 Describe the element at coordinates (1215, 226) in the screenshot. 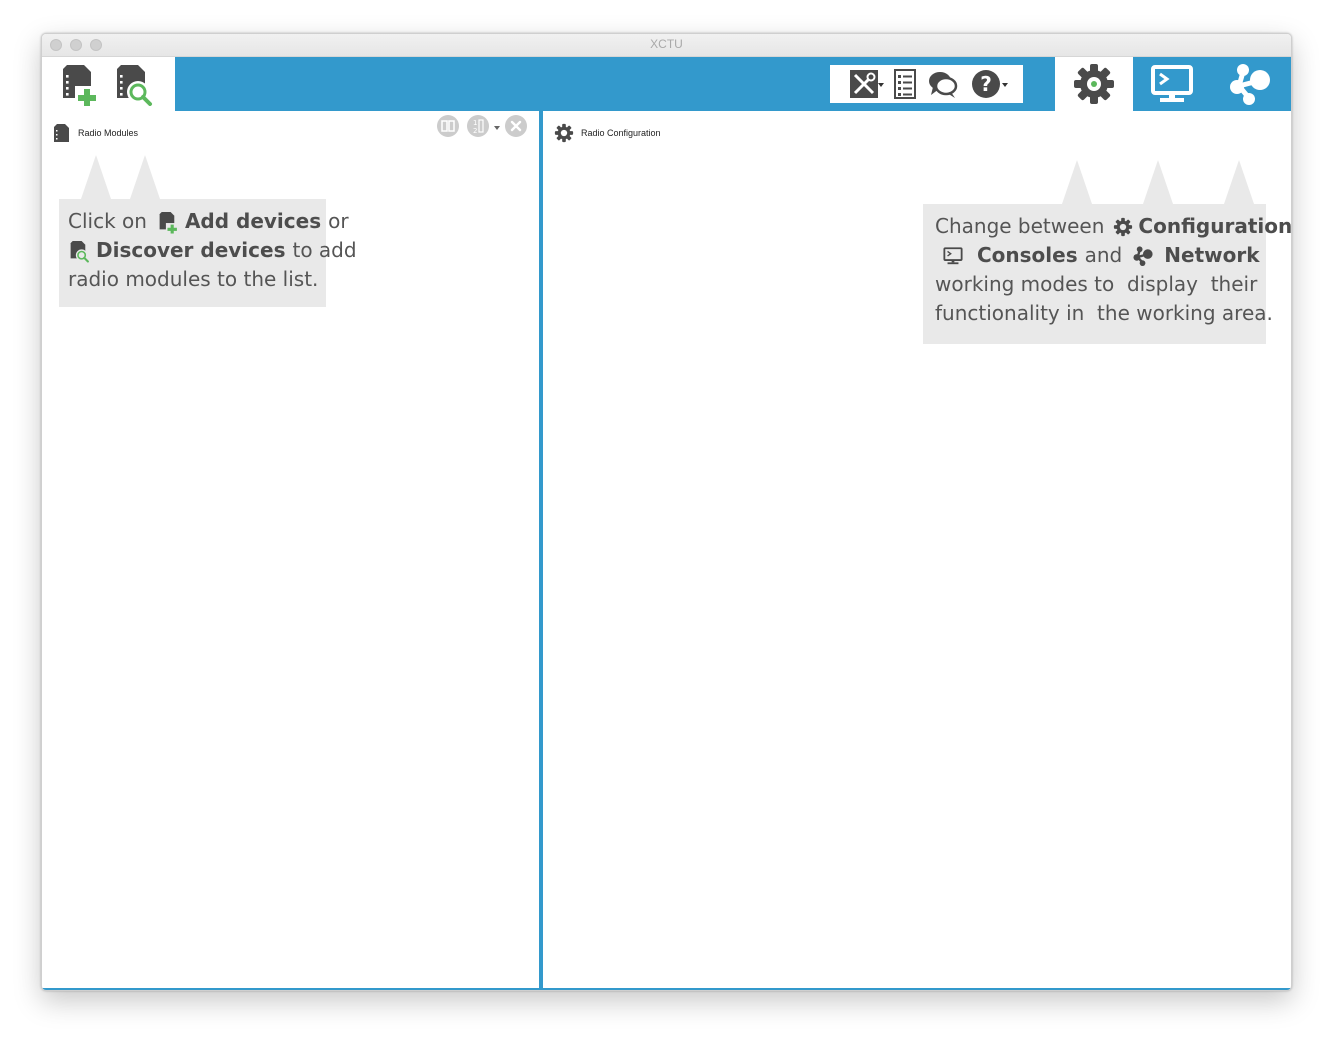

I see `tip-configuration-label: Configuration` at that location.